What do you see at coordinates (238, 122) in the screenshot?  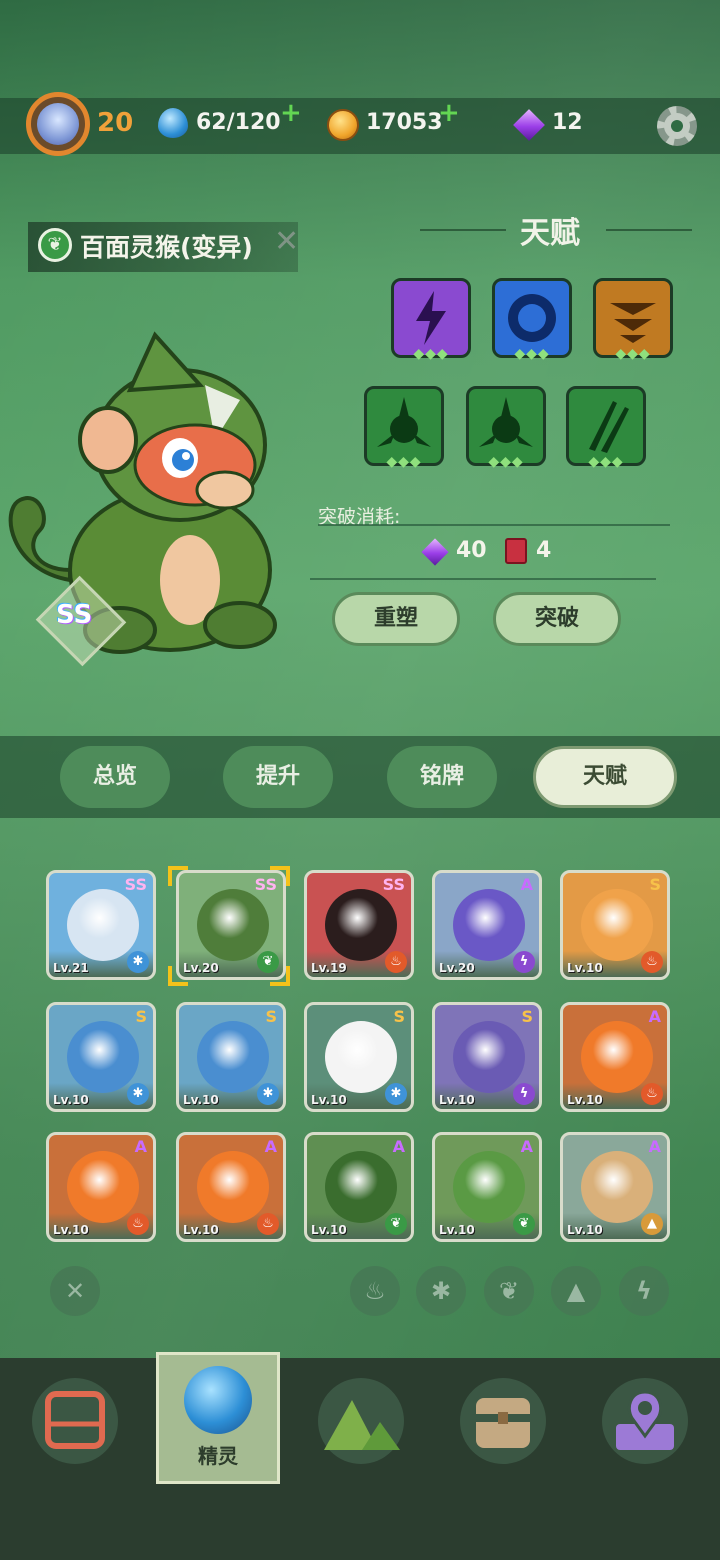 I see `energy-value: 62/120` at bounding box center [238, 122].